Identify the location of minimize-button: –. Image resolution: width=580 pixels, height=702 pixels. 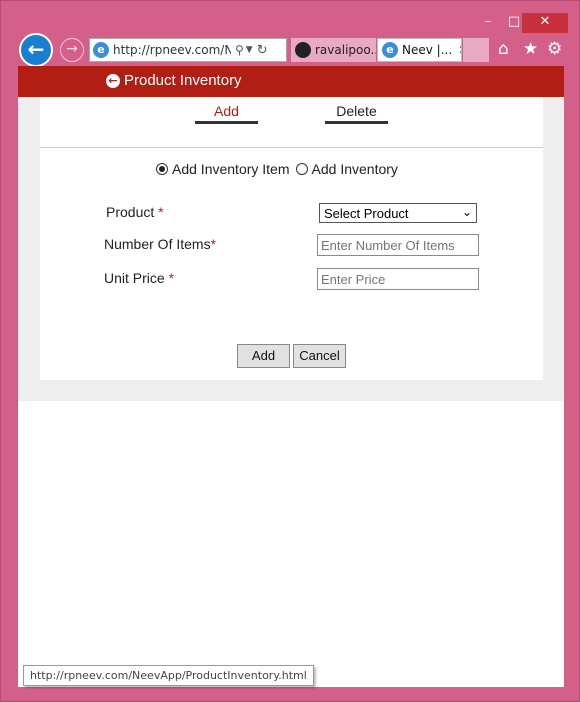
(488, 23).